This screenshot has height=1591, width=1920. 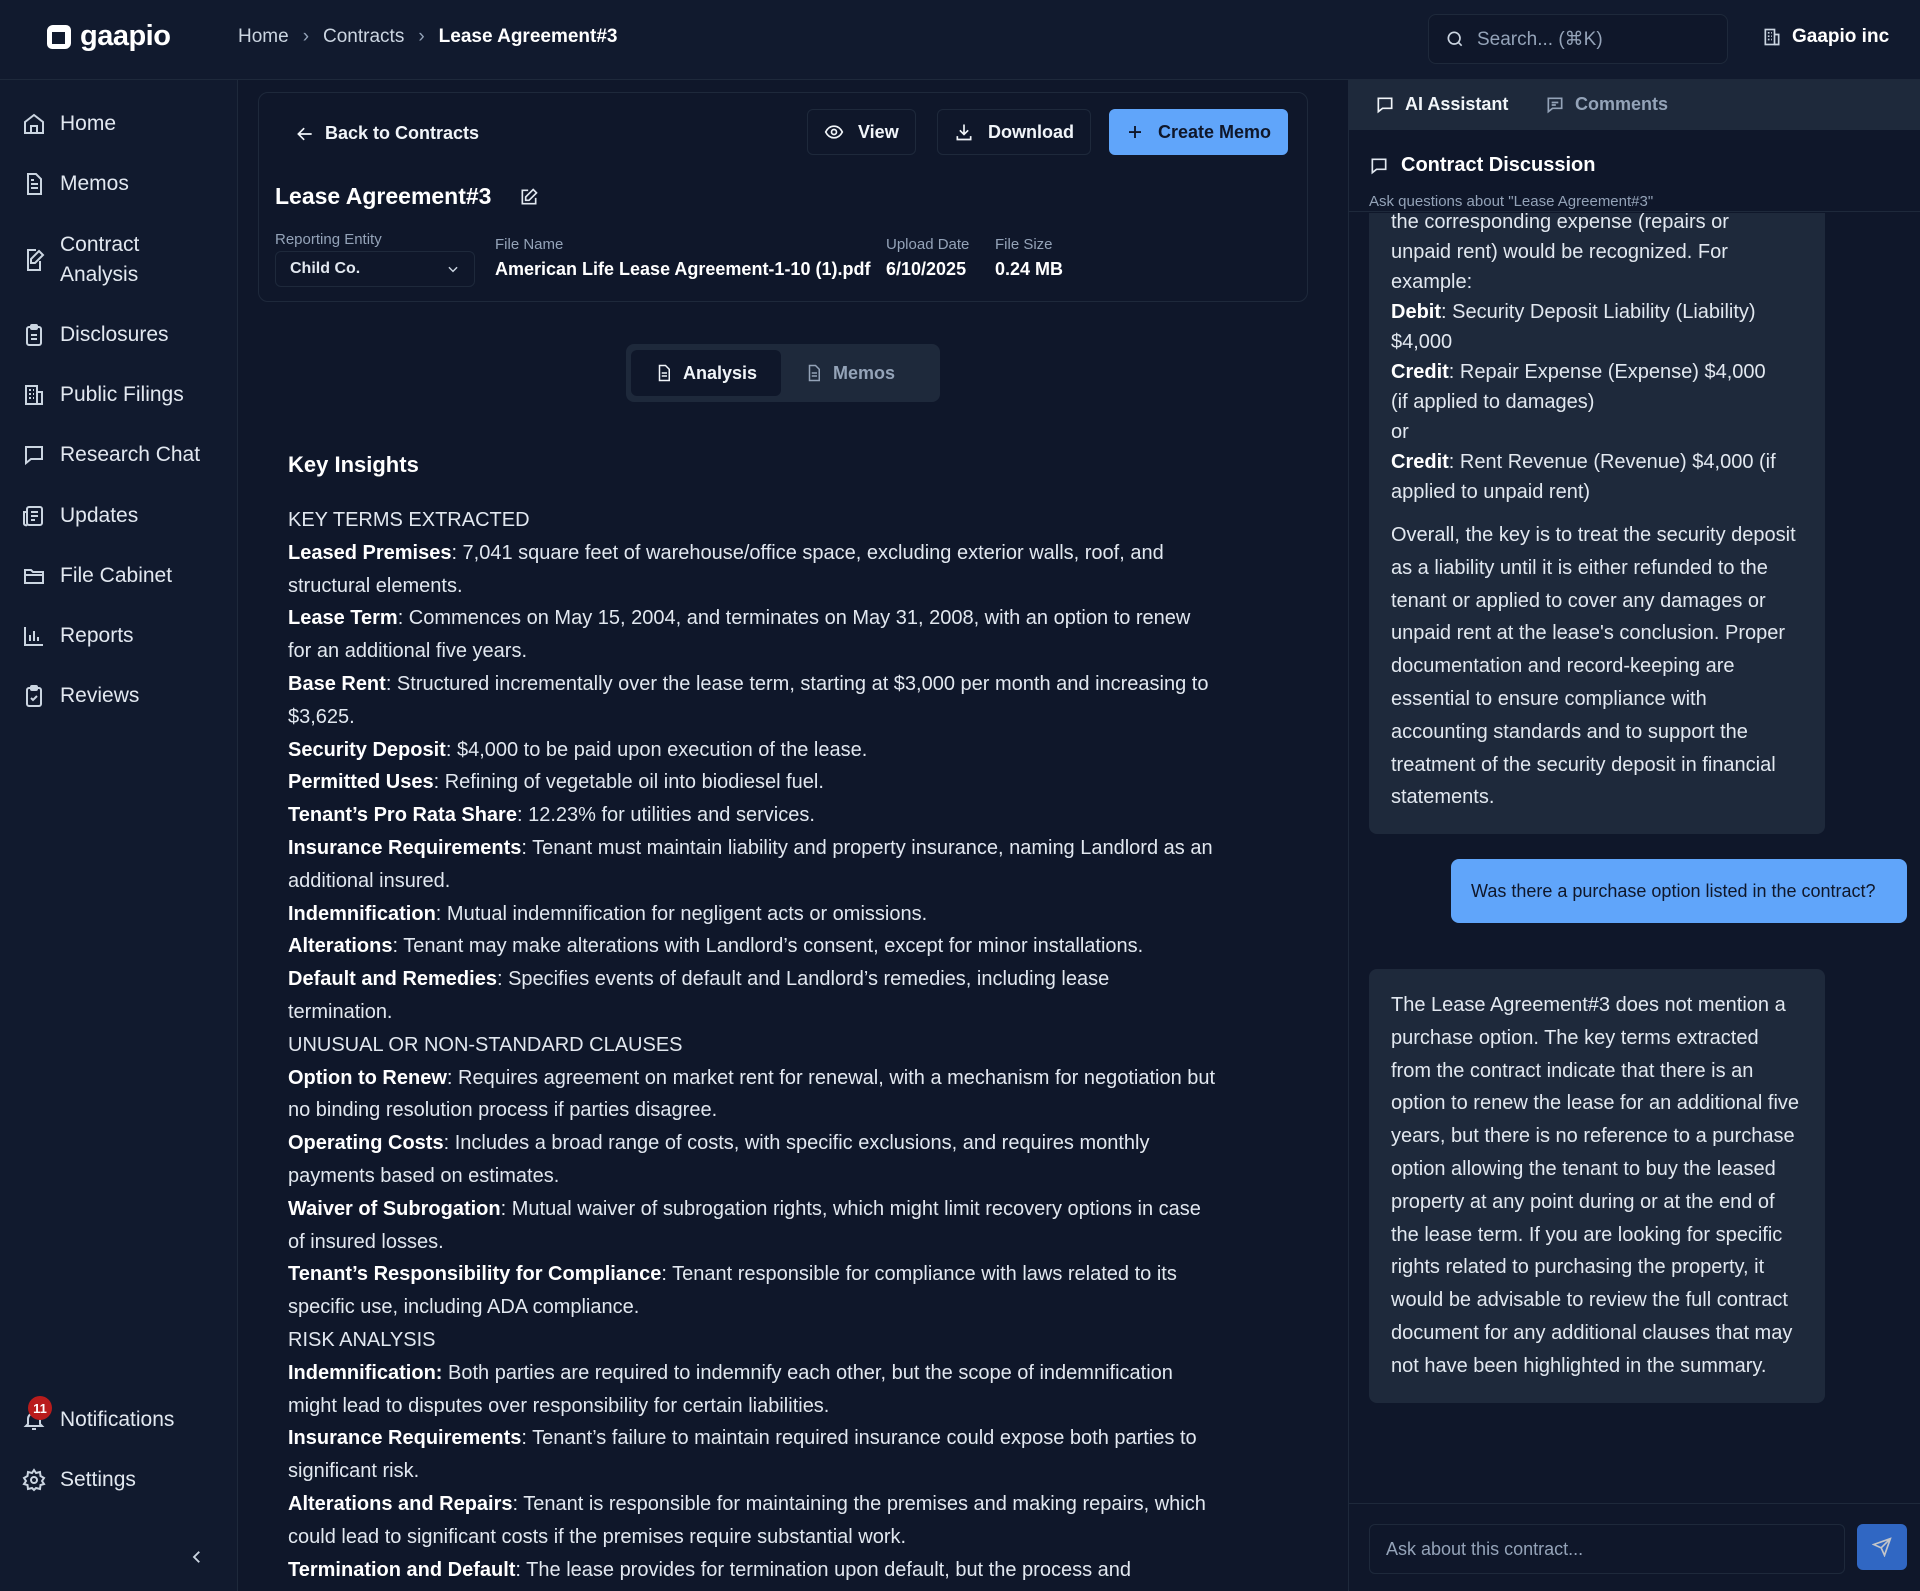 I want to click on insight-line: specific use, including ADA compliance., so click(x=788, y=1307).